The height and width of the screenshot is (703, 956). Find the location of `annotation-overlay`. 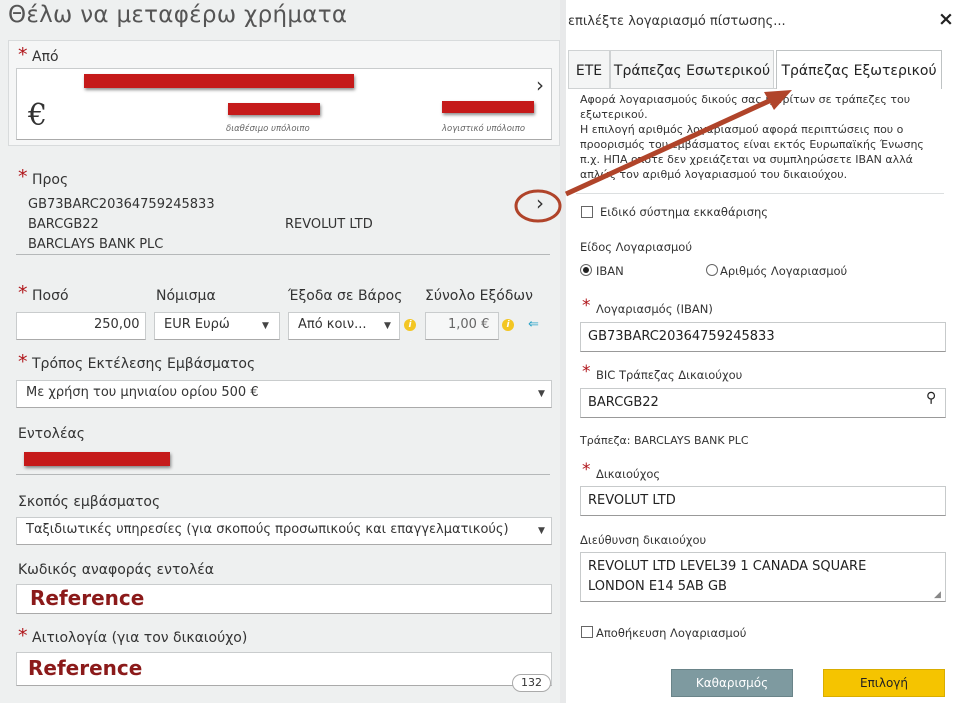

annotation-overlay is located at coordinates (653, 156).